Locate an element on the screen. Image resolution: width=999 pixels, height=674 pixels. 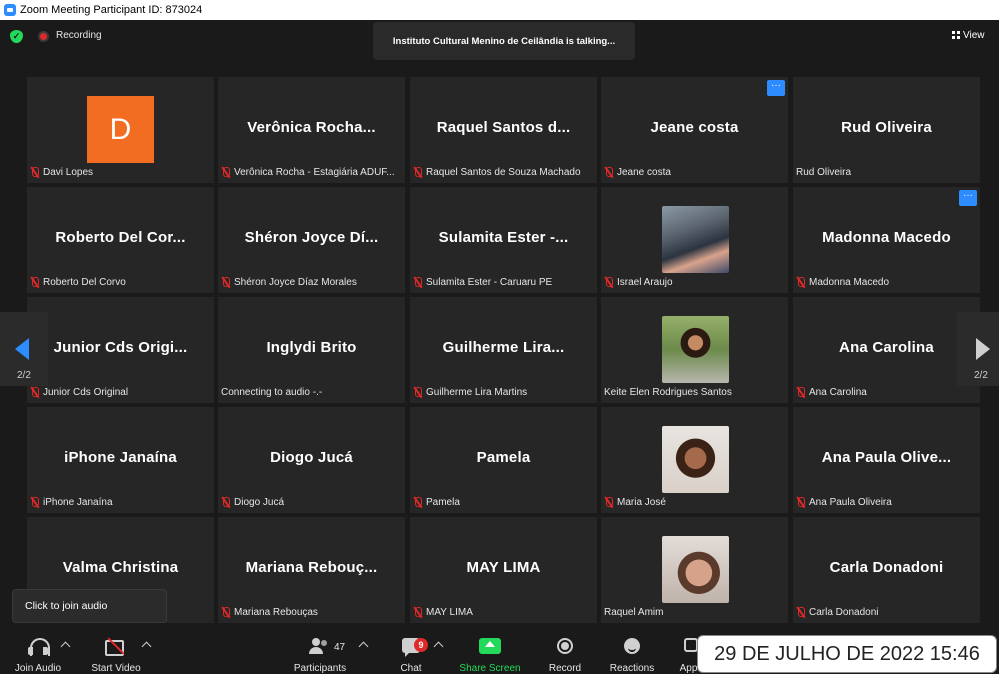
arrow-left-icon is located at coordinates (22, 349).